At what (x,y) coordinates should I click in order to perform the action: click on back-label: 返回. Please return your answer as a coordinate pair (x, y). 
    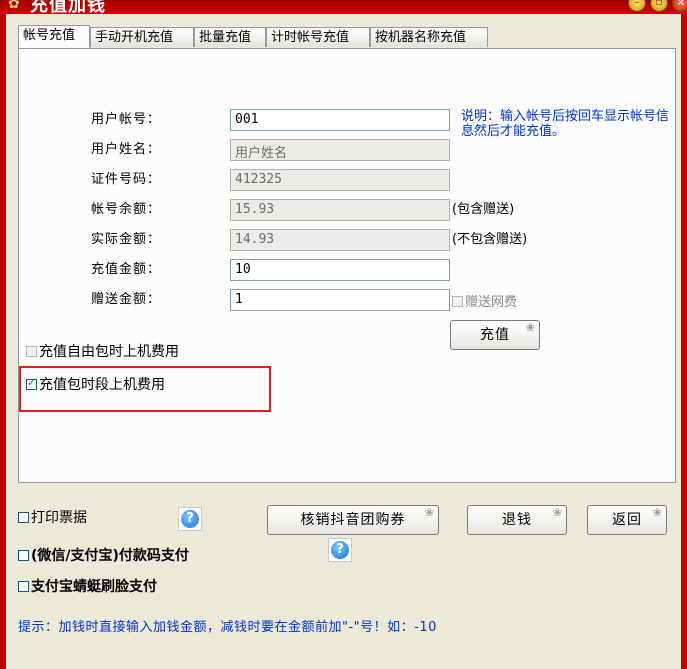
    Looking at the image, I should click on (627, 520).